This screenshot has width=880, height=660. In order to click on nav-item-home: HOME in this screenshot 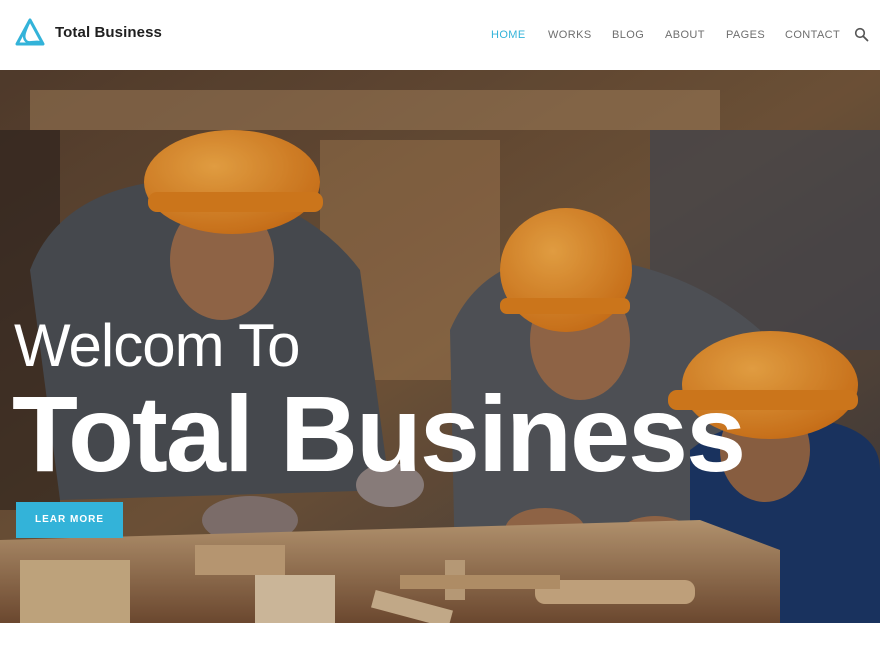, I will do `click(508, 35)`.